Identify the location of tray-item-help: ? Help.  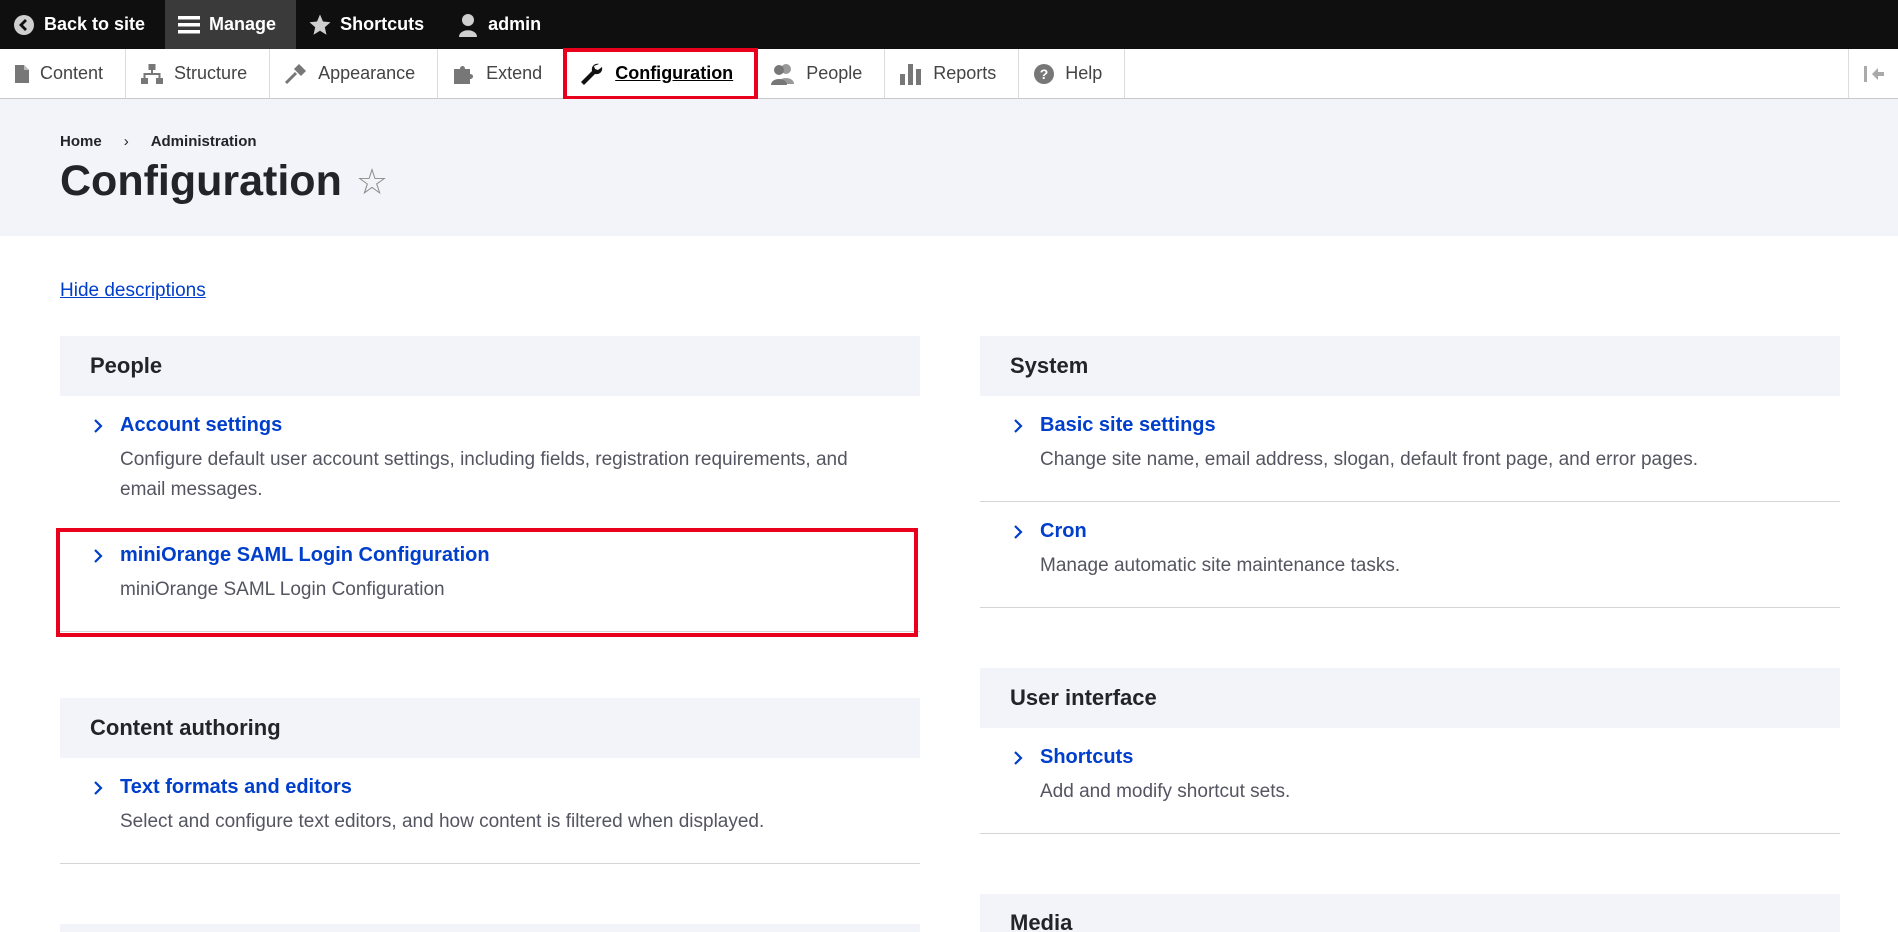
(1072, 73).